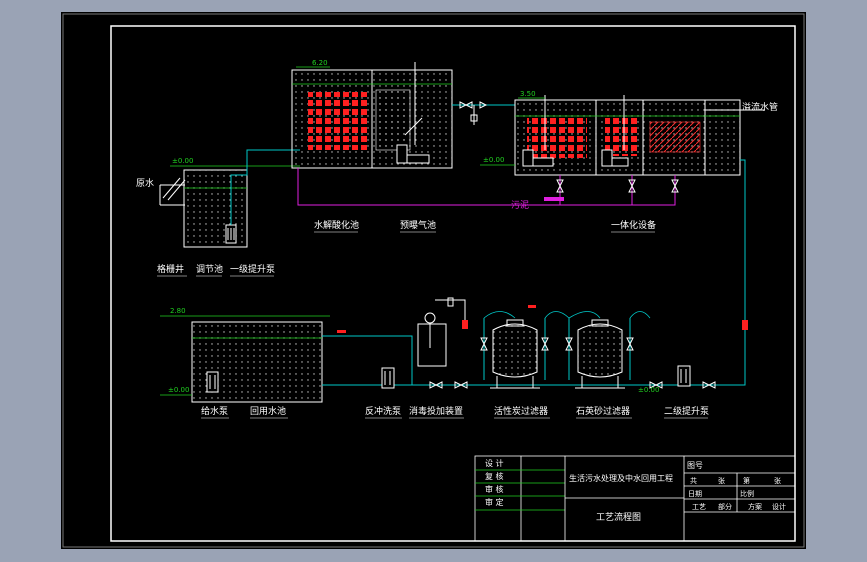 The height and width of the screenshot is (562, 867). I want to click on sludge-label: 污泥, so click(520, 205).